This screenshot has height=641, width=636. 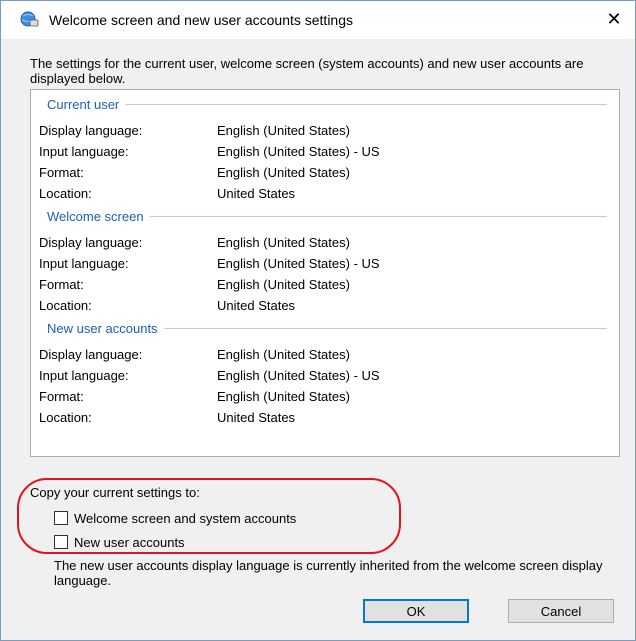 I want to click on checkbox-new-user-accounts: New user accounts, so click(x=119, y=542).